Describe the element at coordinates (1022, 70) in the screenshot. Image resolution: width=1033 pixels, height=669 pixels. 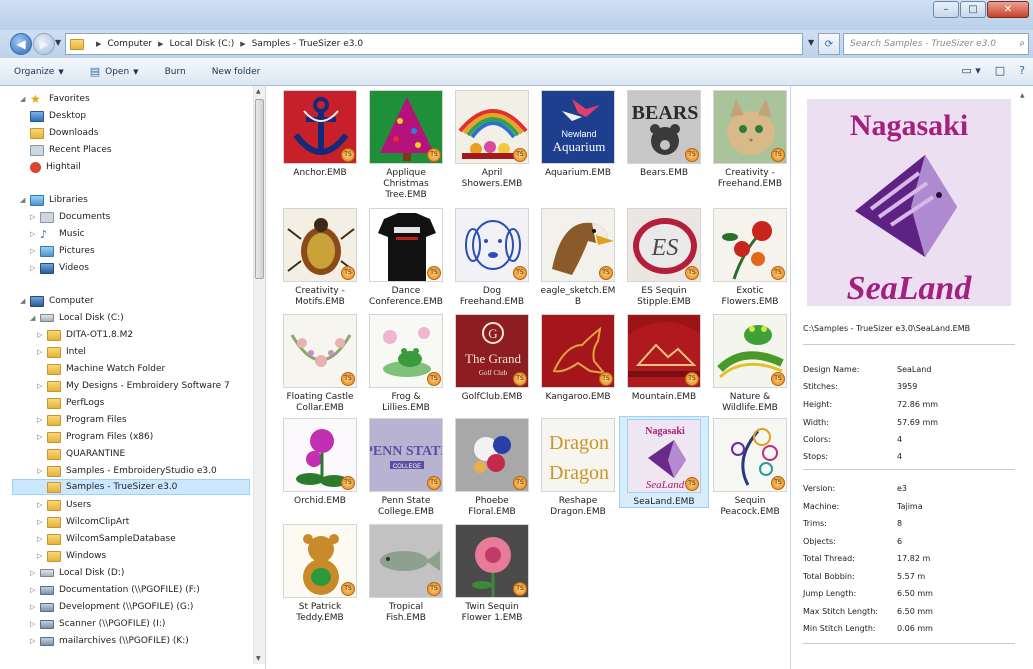
I see `help-icon: ?` at that location.